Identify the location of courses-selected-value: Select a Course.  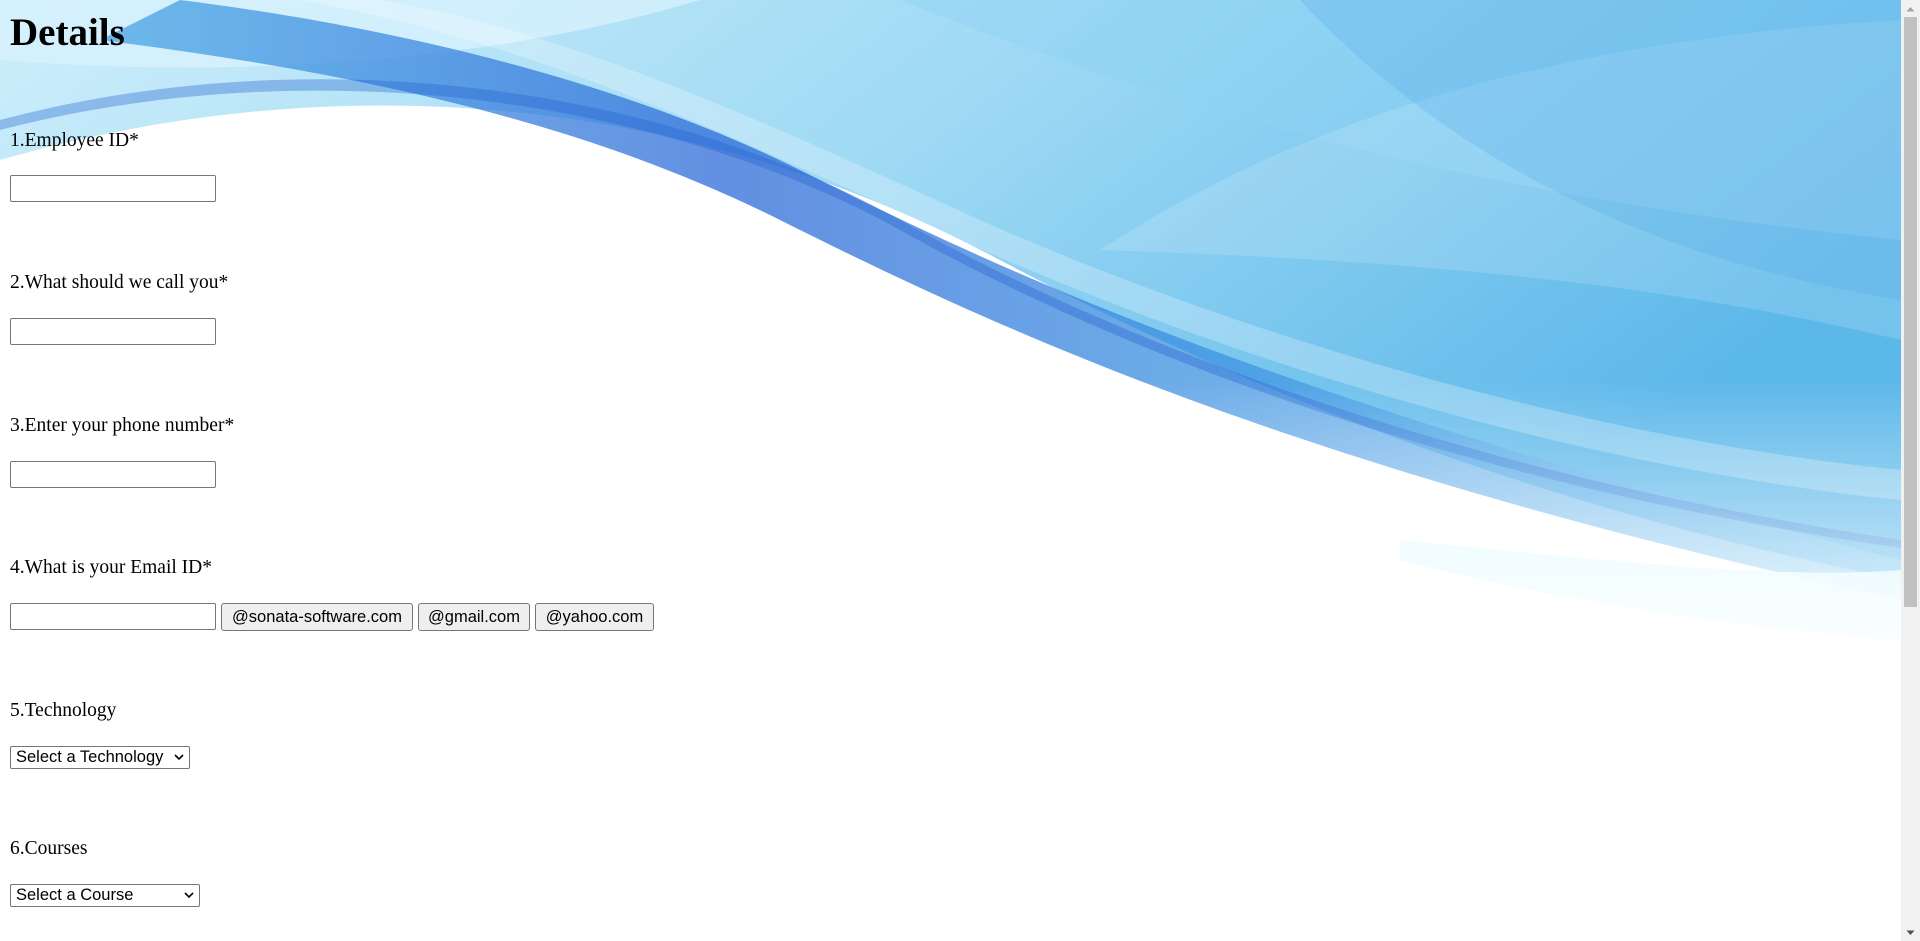
(75, 895).